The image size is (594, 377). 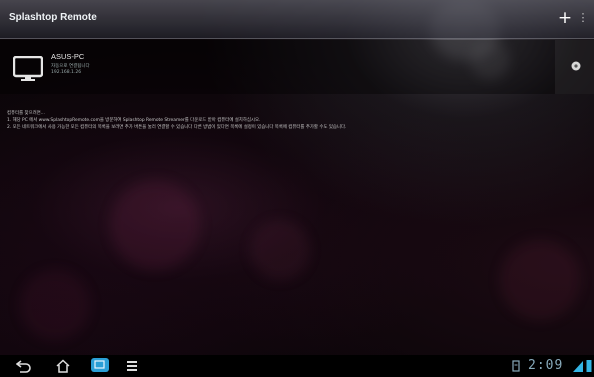 What do you see at coordinates (565, 18) in the screenshot?
I see `add-computer-button: +` at bounding box center [565, 18].